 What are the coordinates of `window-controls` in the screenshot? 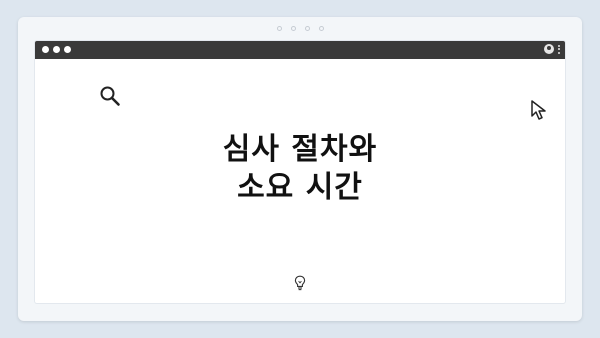 It's located at (56, 49).